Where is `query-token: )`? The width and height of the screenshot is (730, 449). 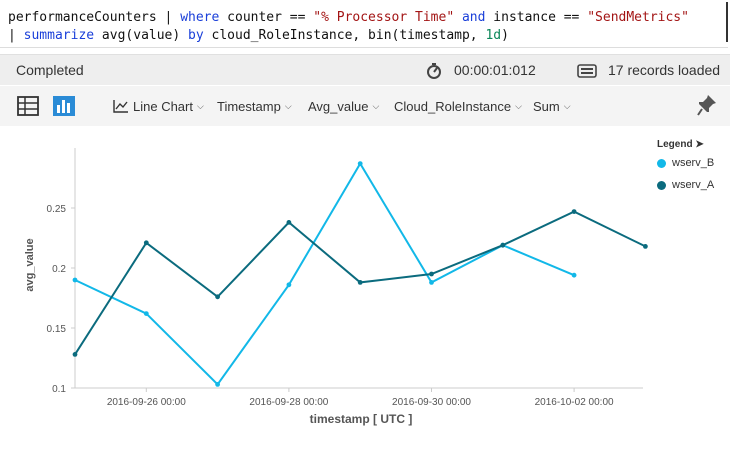
query-token: ) is located at coordinates (505, 35).